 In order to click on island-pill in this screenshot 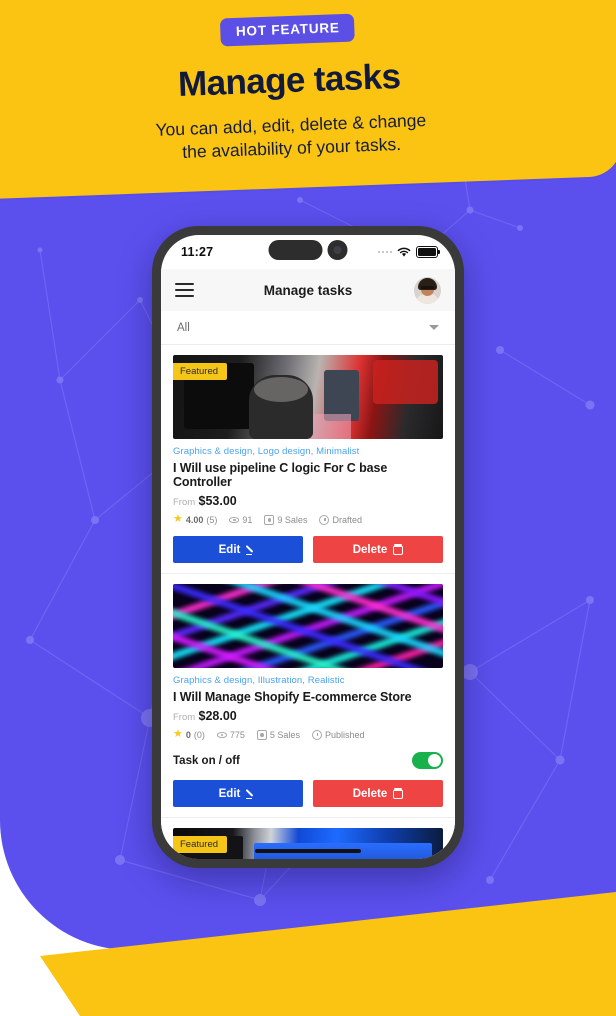, I will do `click(295, 250)`.